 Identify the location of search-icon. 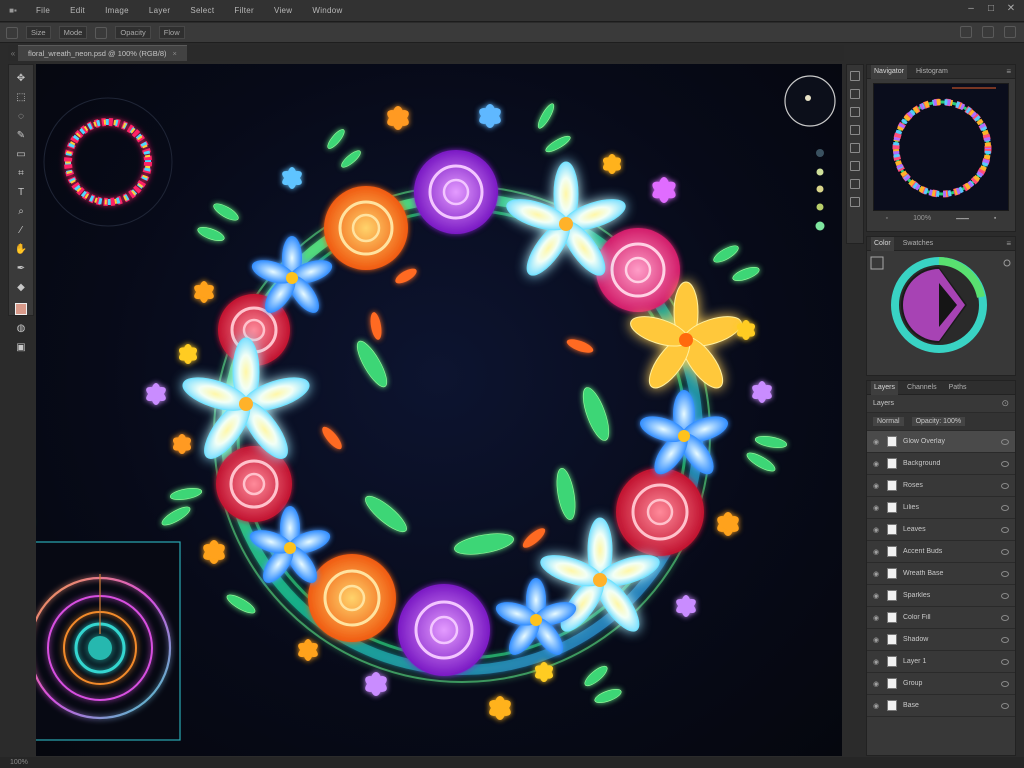
(966, 32).